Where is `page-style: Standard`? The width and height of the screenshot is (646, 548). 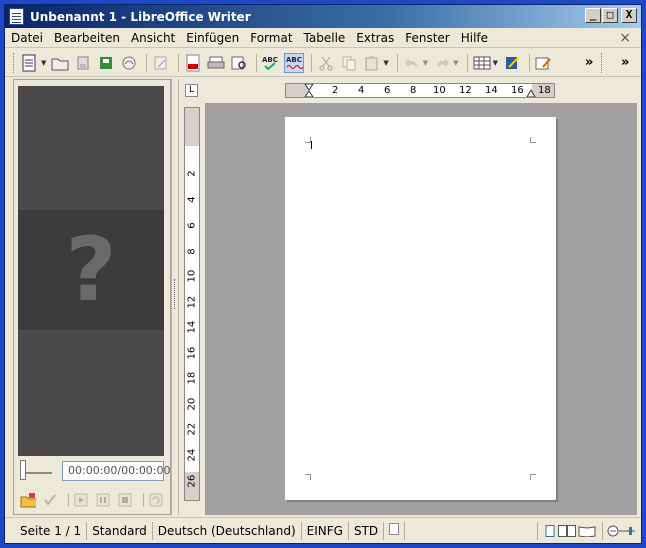
page-style: Standard is located at coordinates (120, 530).